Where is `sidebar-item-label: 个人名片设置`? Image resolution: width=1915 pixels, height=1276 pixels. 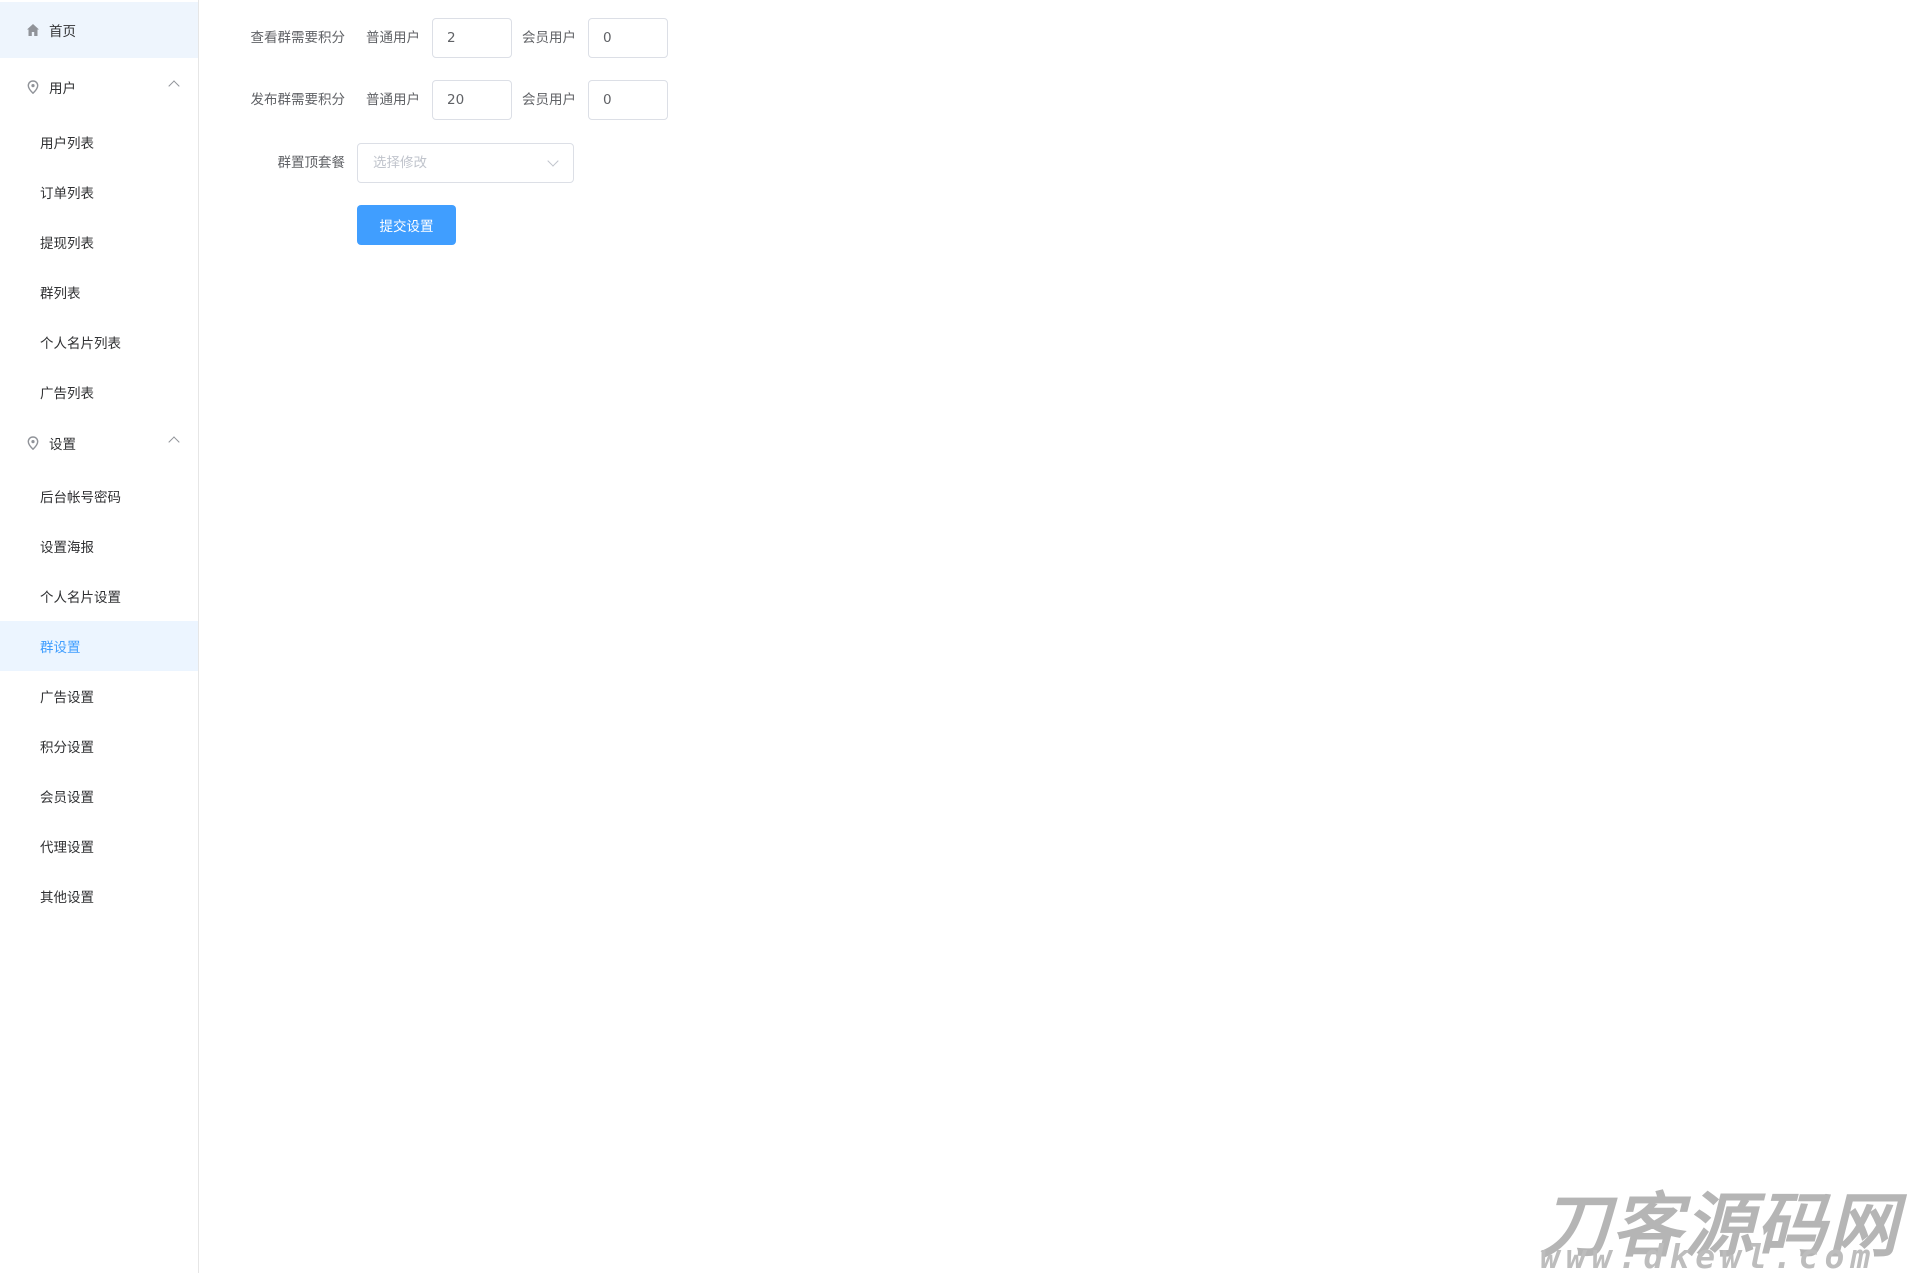
sidebar-item-label: 个人名片设置 is located at coordinates (80, 598).